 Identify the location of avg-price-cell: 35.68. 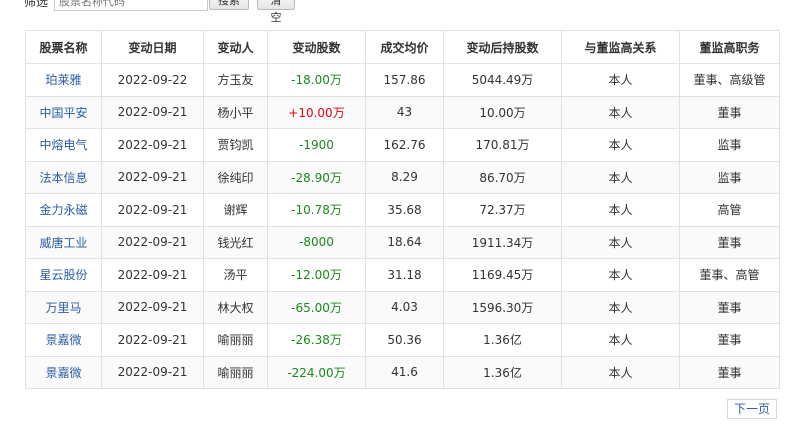
(404, 210).